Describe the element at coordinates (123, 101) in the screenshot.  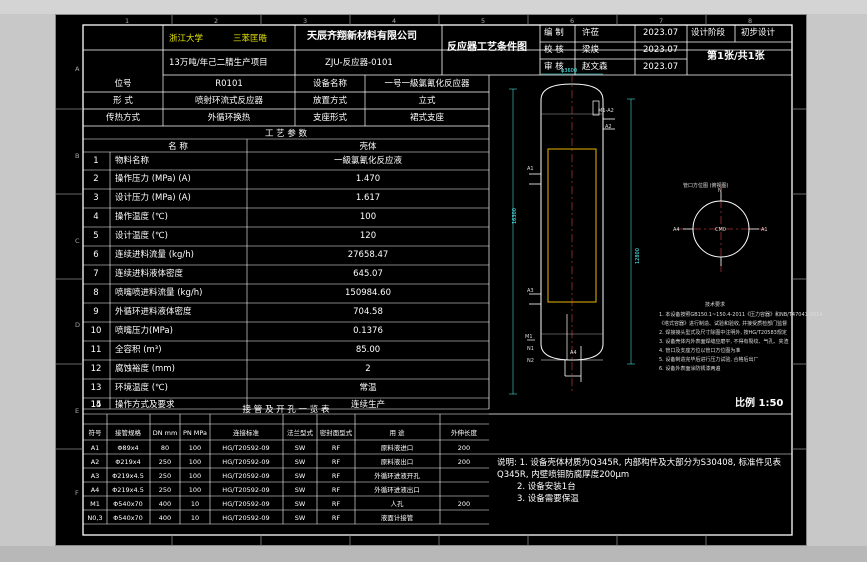
I see `form-label: 形 式` at that location.